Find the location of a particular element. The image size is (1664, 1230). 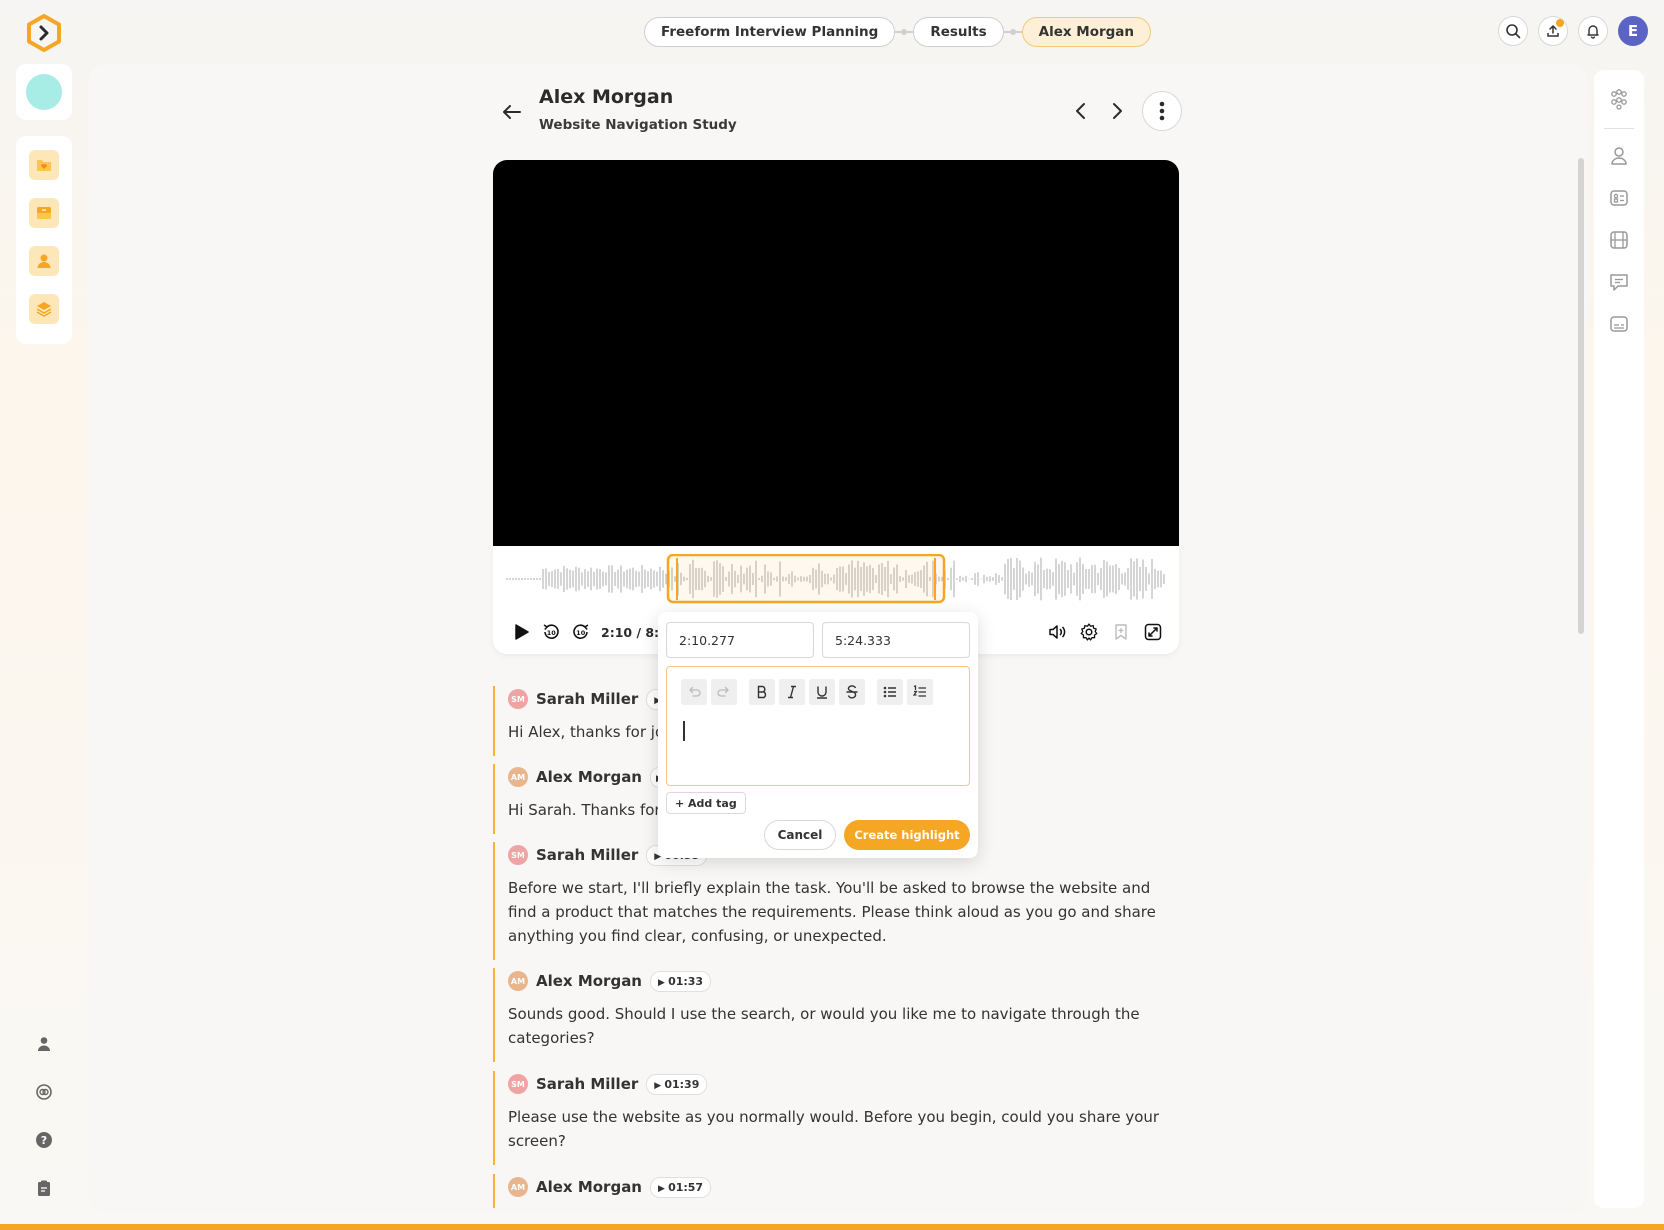

breadcrumb-project: Freeform Interview Planning is located at coordinates (770, 32).